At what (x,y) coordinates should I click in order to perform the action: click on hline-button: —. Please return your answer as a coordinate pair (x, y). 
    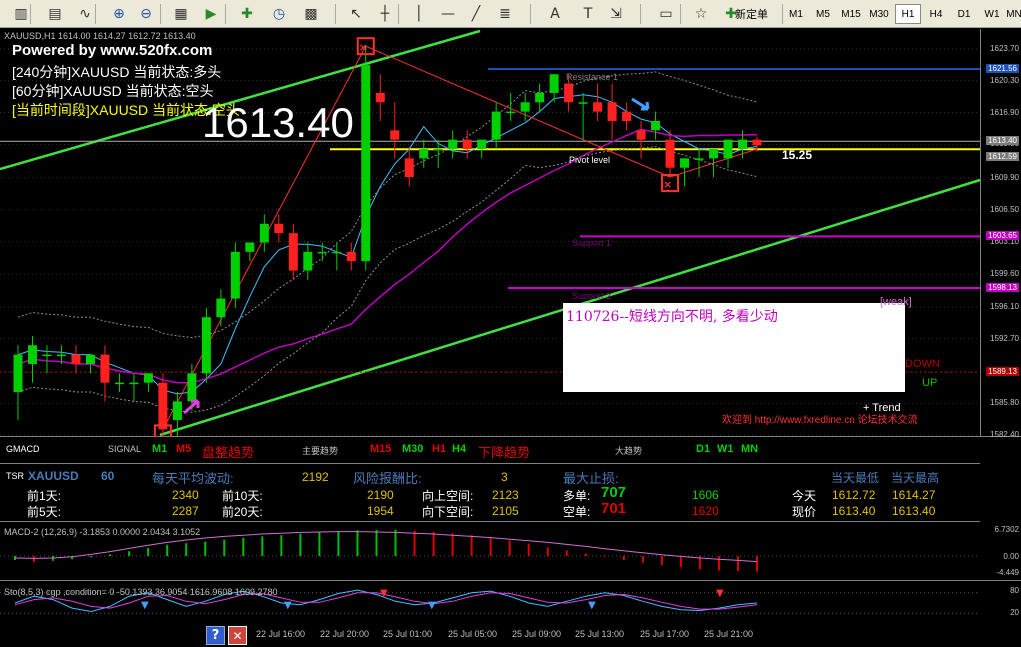
    Looking at the image, I should click on (448, 14).